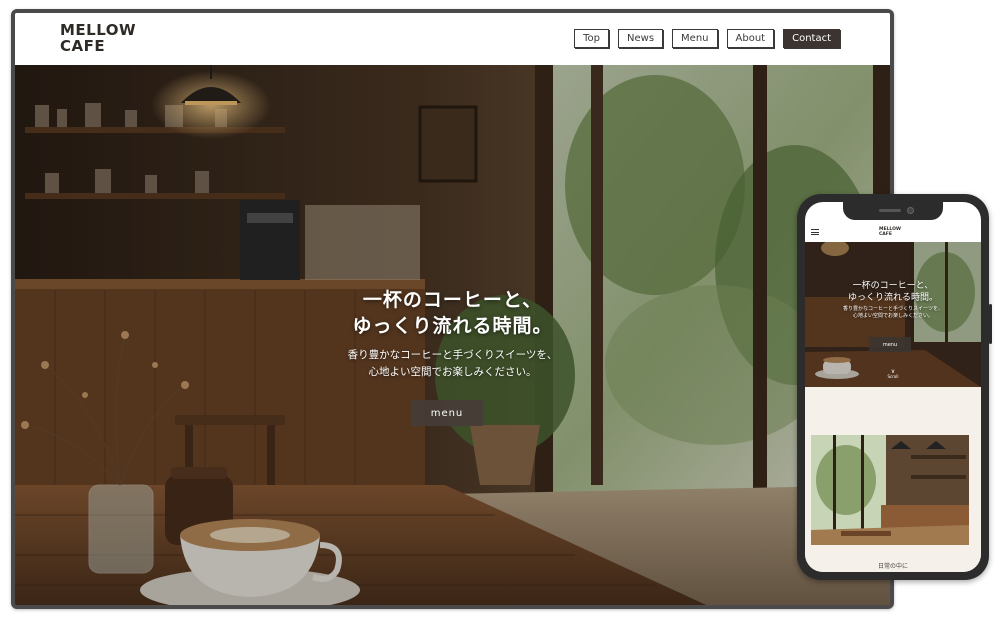 The height and width of the screenshot is (618, 1000). I want to click on phone-hero-menu-button: menu, so click(890, 344).